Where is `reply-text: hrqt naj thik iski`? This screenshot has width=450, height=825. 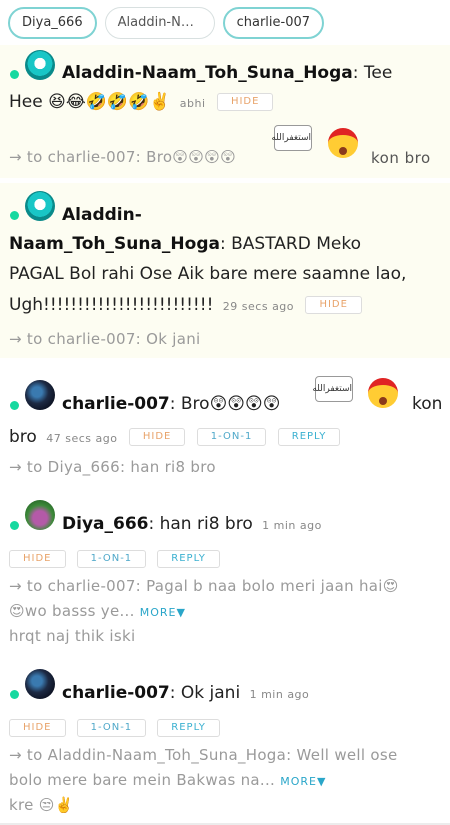 reply-text: hrqt naj thik iski is located at coordinates (72, 636).